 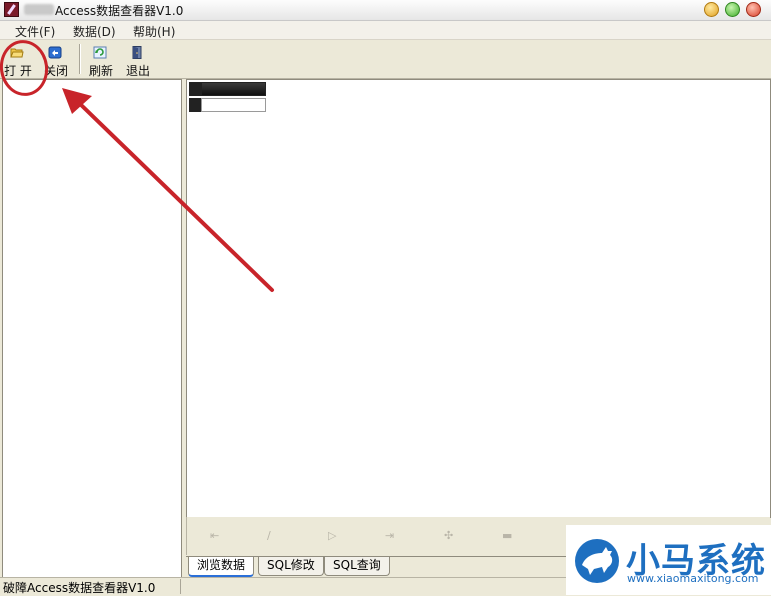 What do you see at coordinates (385, 30) in the screenshot?
I see `menu-bar: 文件(F) 数据(D) 帮助(H)` at bounding box center [385, 30].